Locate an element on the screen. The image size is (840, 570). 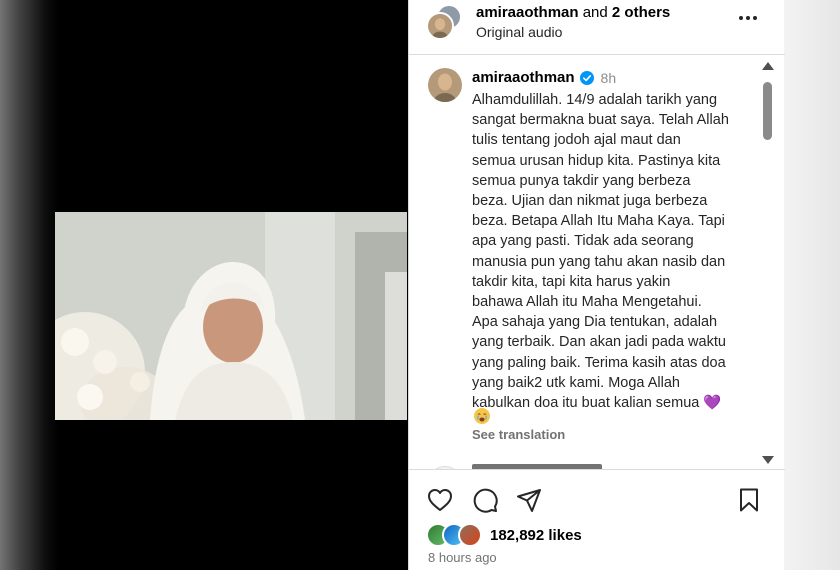
caption-line: sangat bermakna buat saya. Telah Allah is located at coordinates (600, 120).